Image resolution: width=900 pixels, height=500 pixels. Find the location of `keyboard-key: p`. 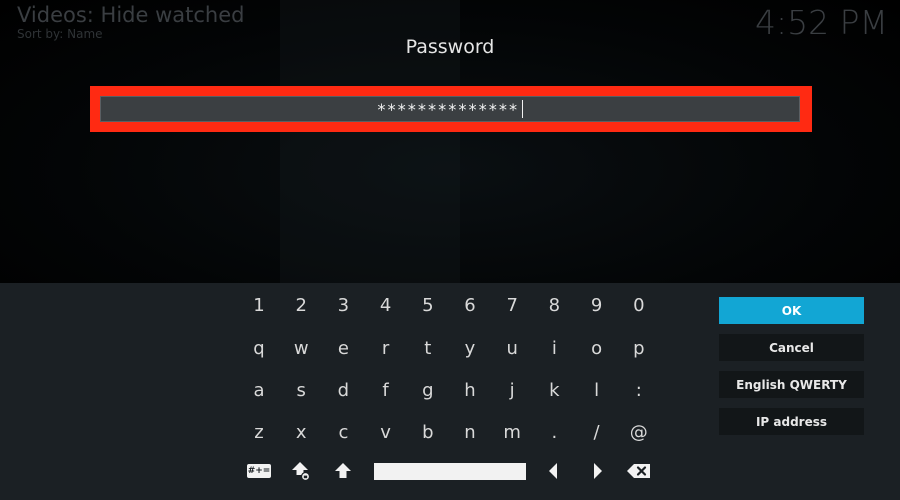

keyboard-key: p is located at coordinates (639, 348).